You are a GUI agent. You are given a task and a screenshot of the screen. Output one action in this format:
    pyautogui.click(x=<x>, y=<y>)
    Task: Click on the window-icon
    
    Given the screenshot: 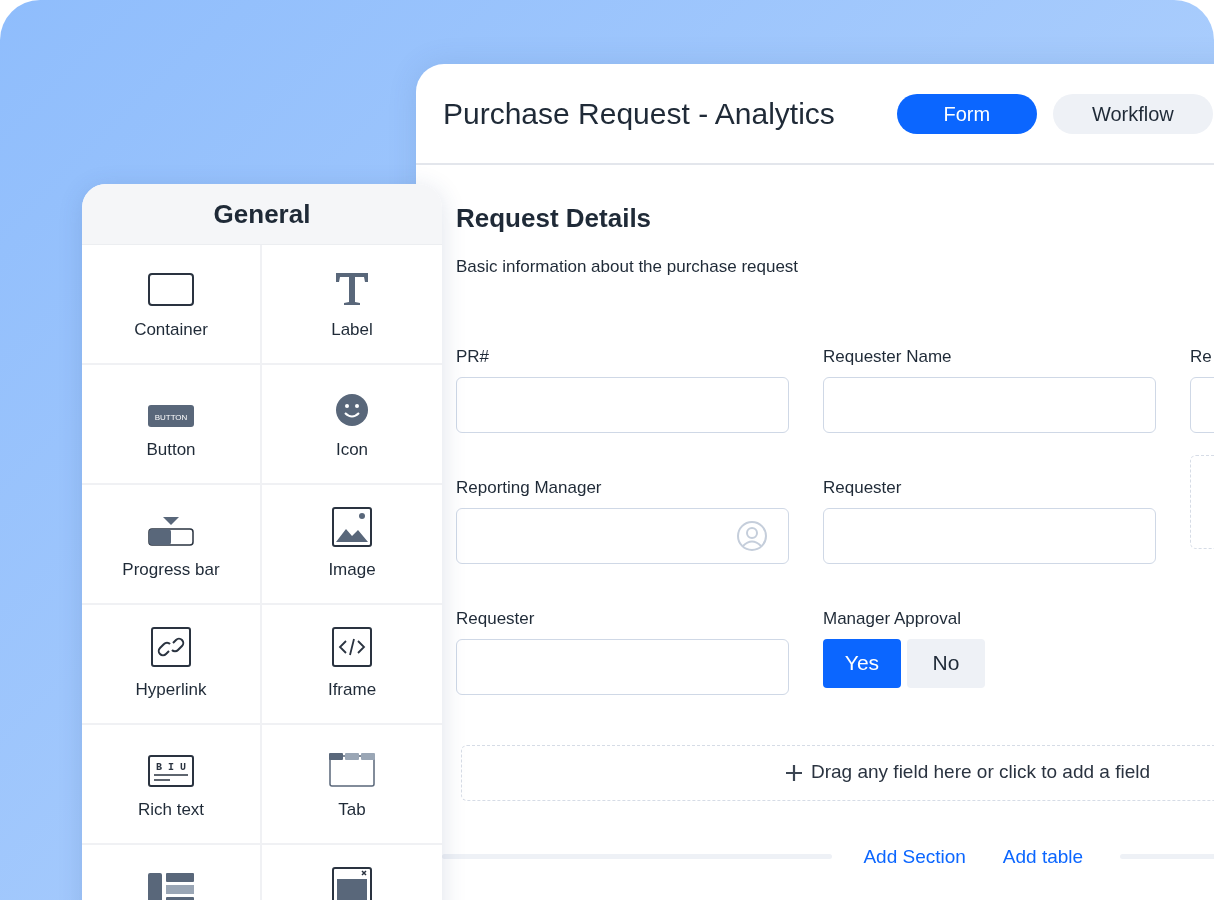 What is the action you would take?
    pyautogui.click(x=352, y=883)
    